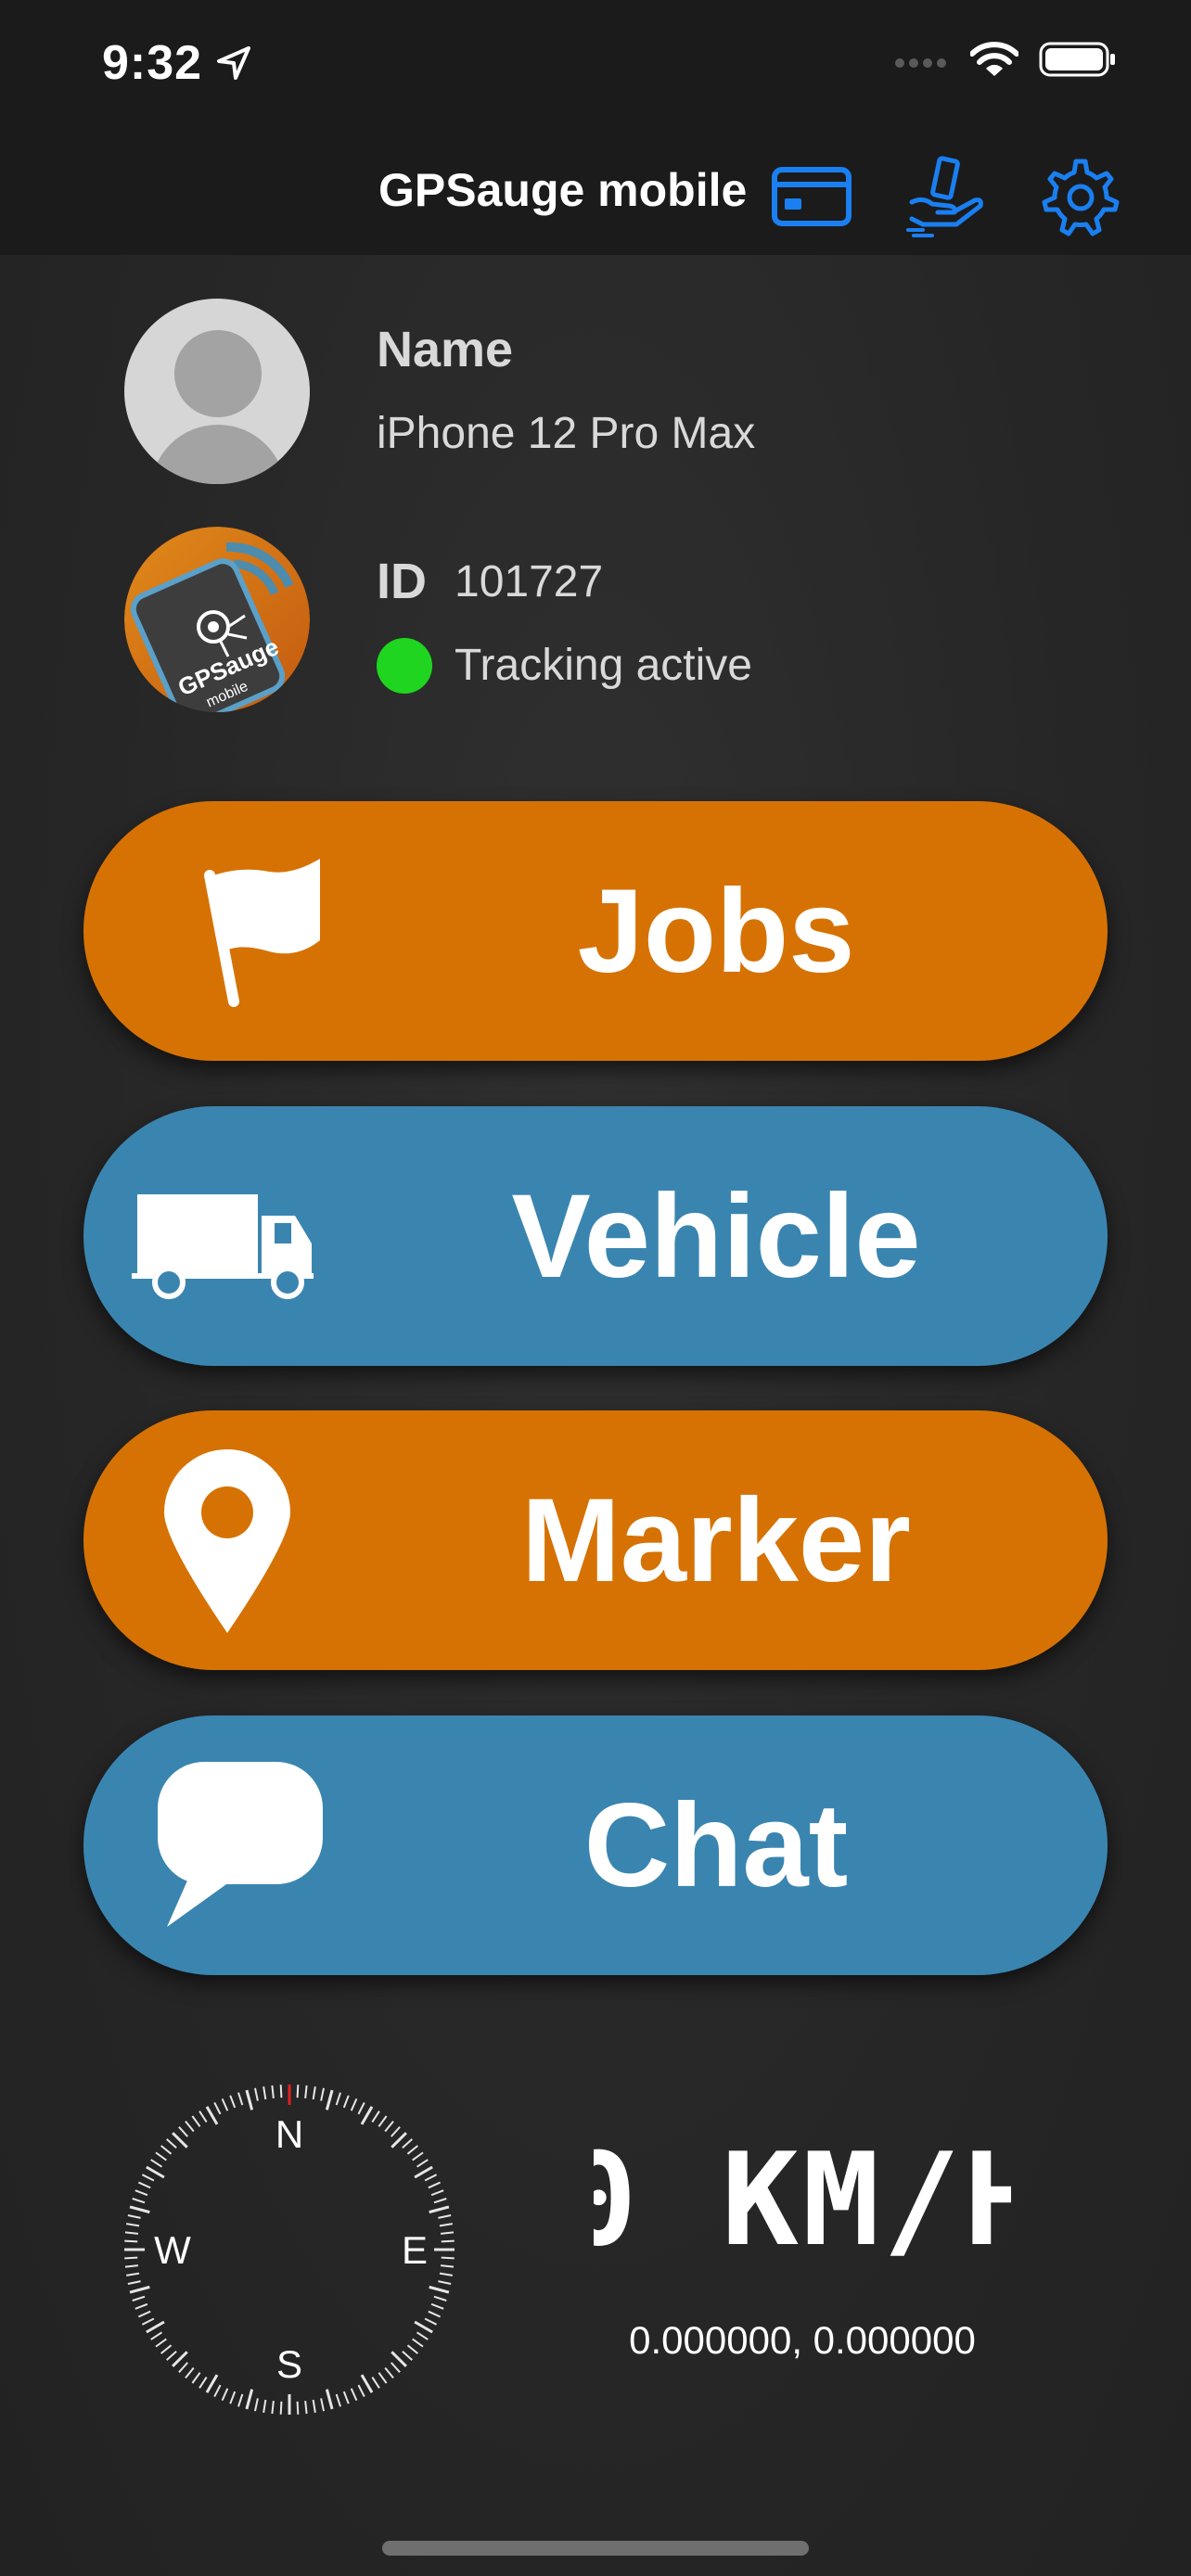 This screenshot has width=1191, height=2576. What do you see at coordinates (415, 2250) in the screenshot?
I see `compass-east: E` at bounding box center [415, 2250].